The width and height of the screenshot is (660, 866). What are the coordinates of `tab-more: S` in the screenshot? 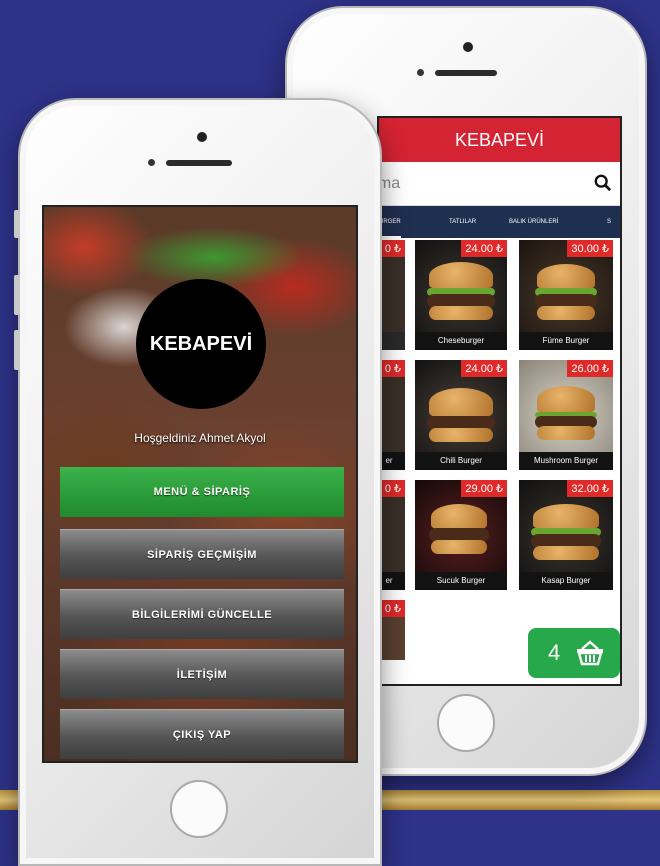 It's located at (609, 222).